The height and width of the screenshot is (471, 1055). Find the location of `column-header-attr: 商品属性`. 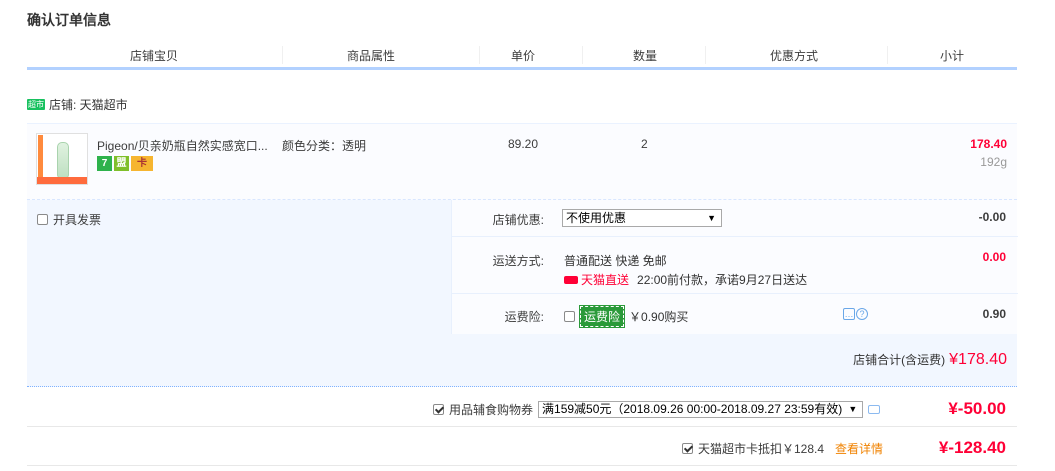

column-header-attr: 商品属性 is located at coordinates (371, 56).